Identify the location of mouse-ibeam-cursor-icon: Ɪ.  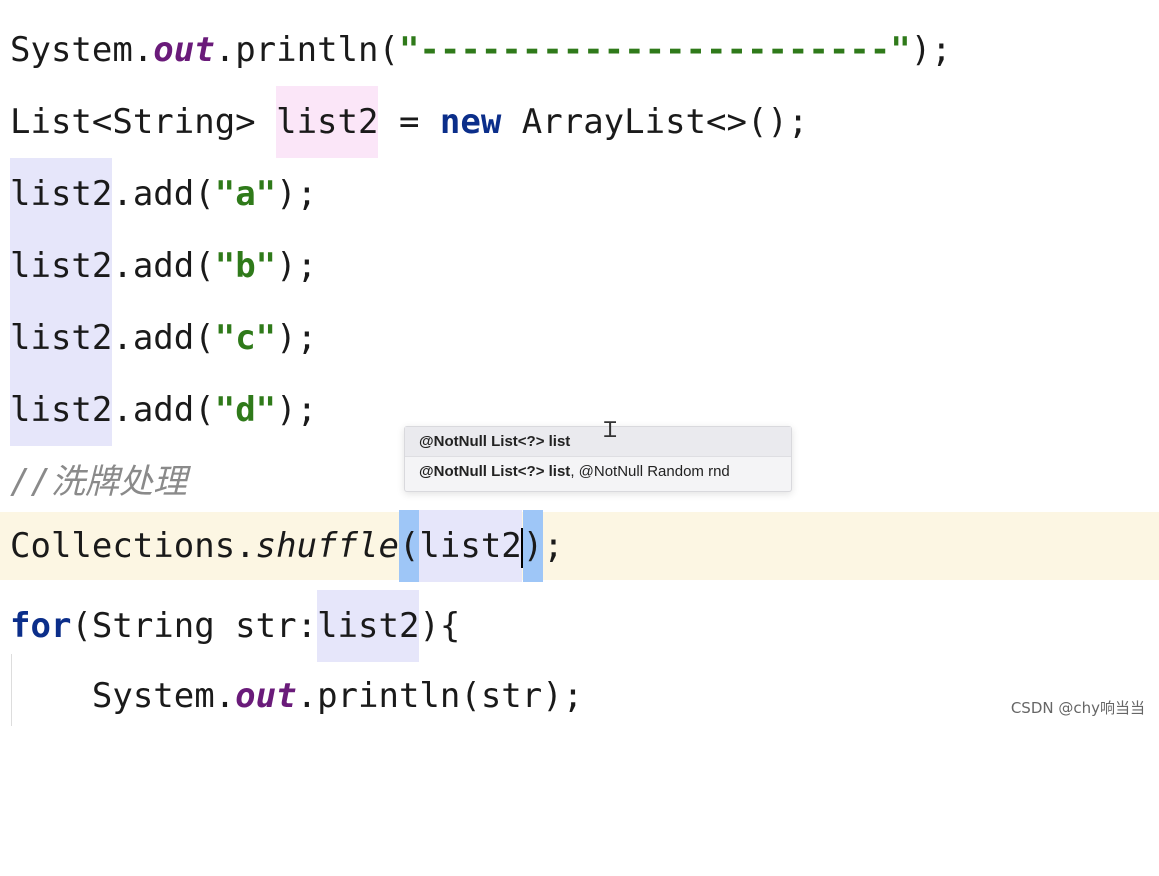
(610, 430).